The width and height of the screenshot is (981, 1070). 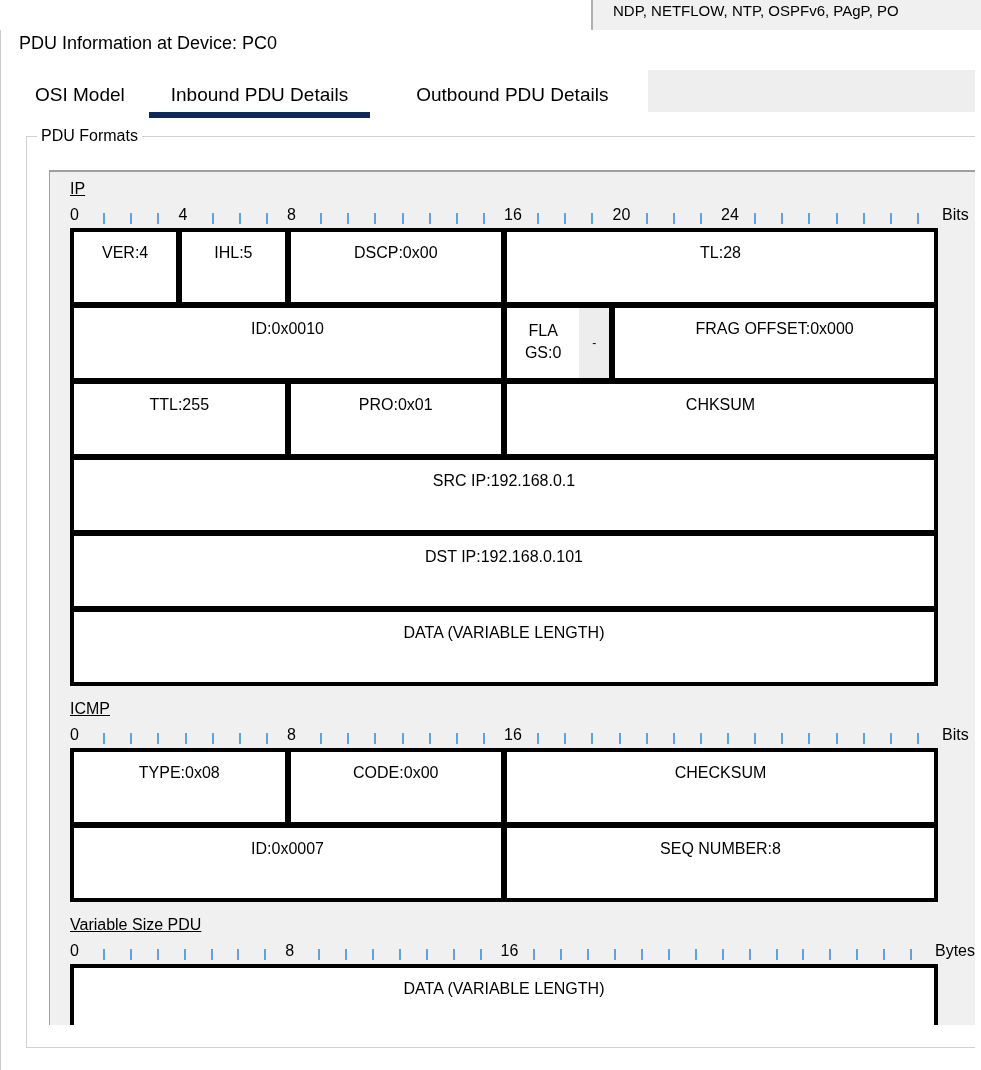 What do you see at coordinates (287, 863) in the screenshot?
I see `field-cell: ID:0x0007` at bounding box center [287, 863].